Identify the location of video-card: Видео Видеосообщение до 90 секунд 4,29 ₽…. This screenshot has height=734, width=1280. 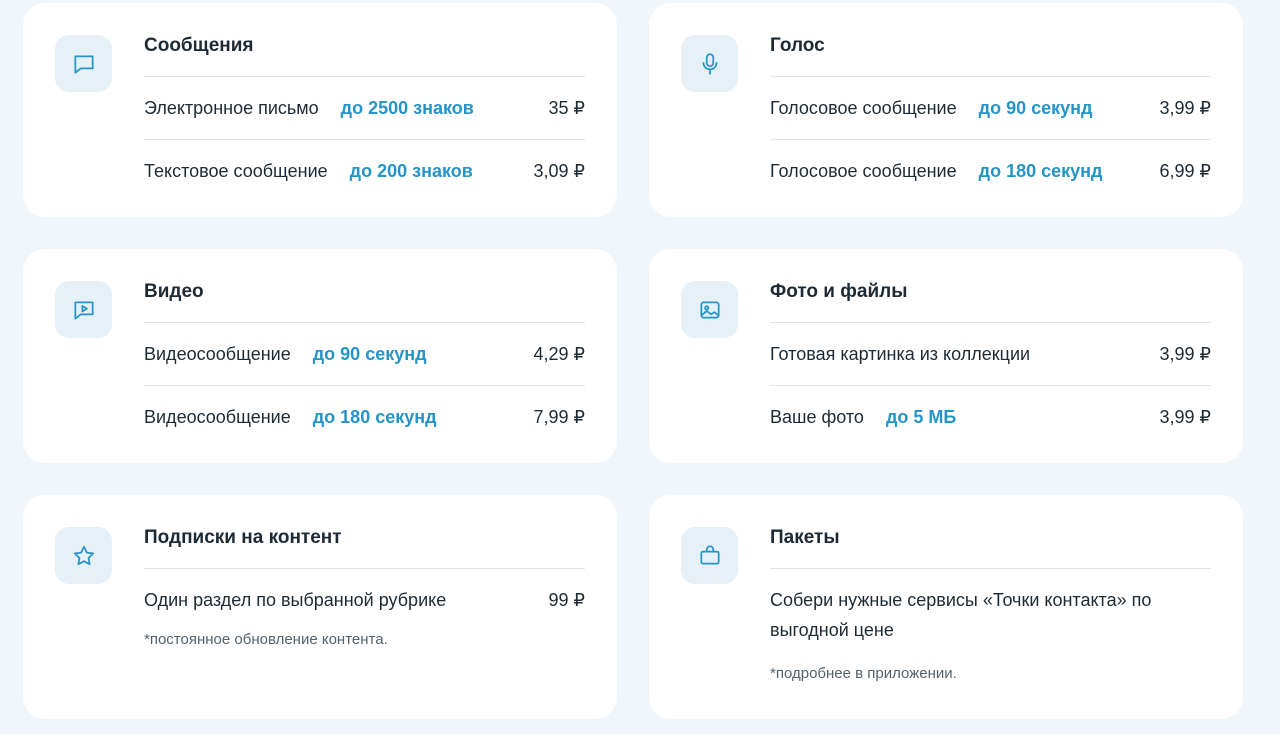
(320, 356).